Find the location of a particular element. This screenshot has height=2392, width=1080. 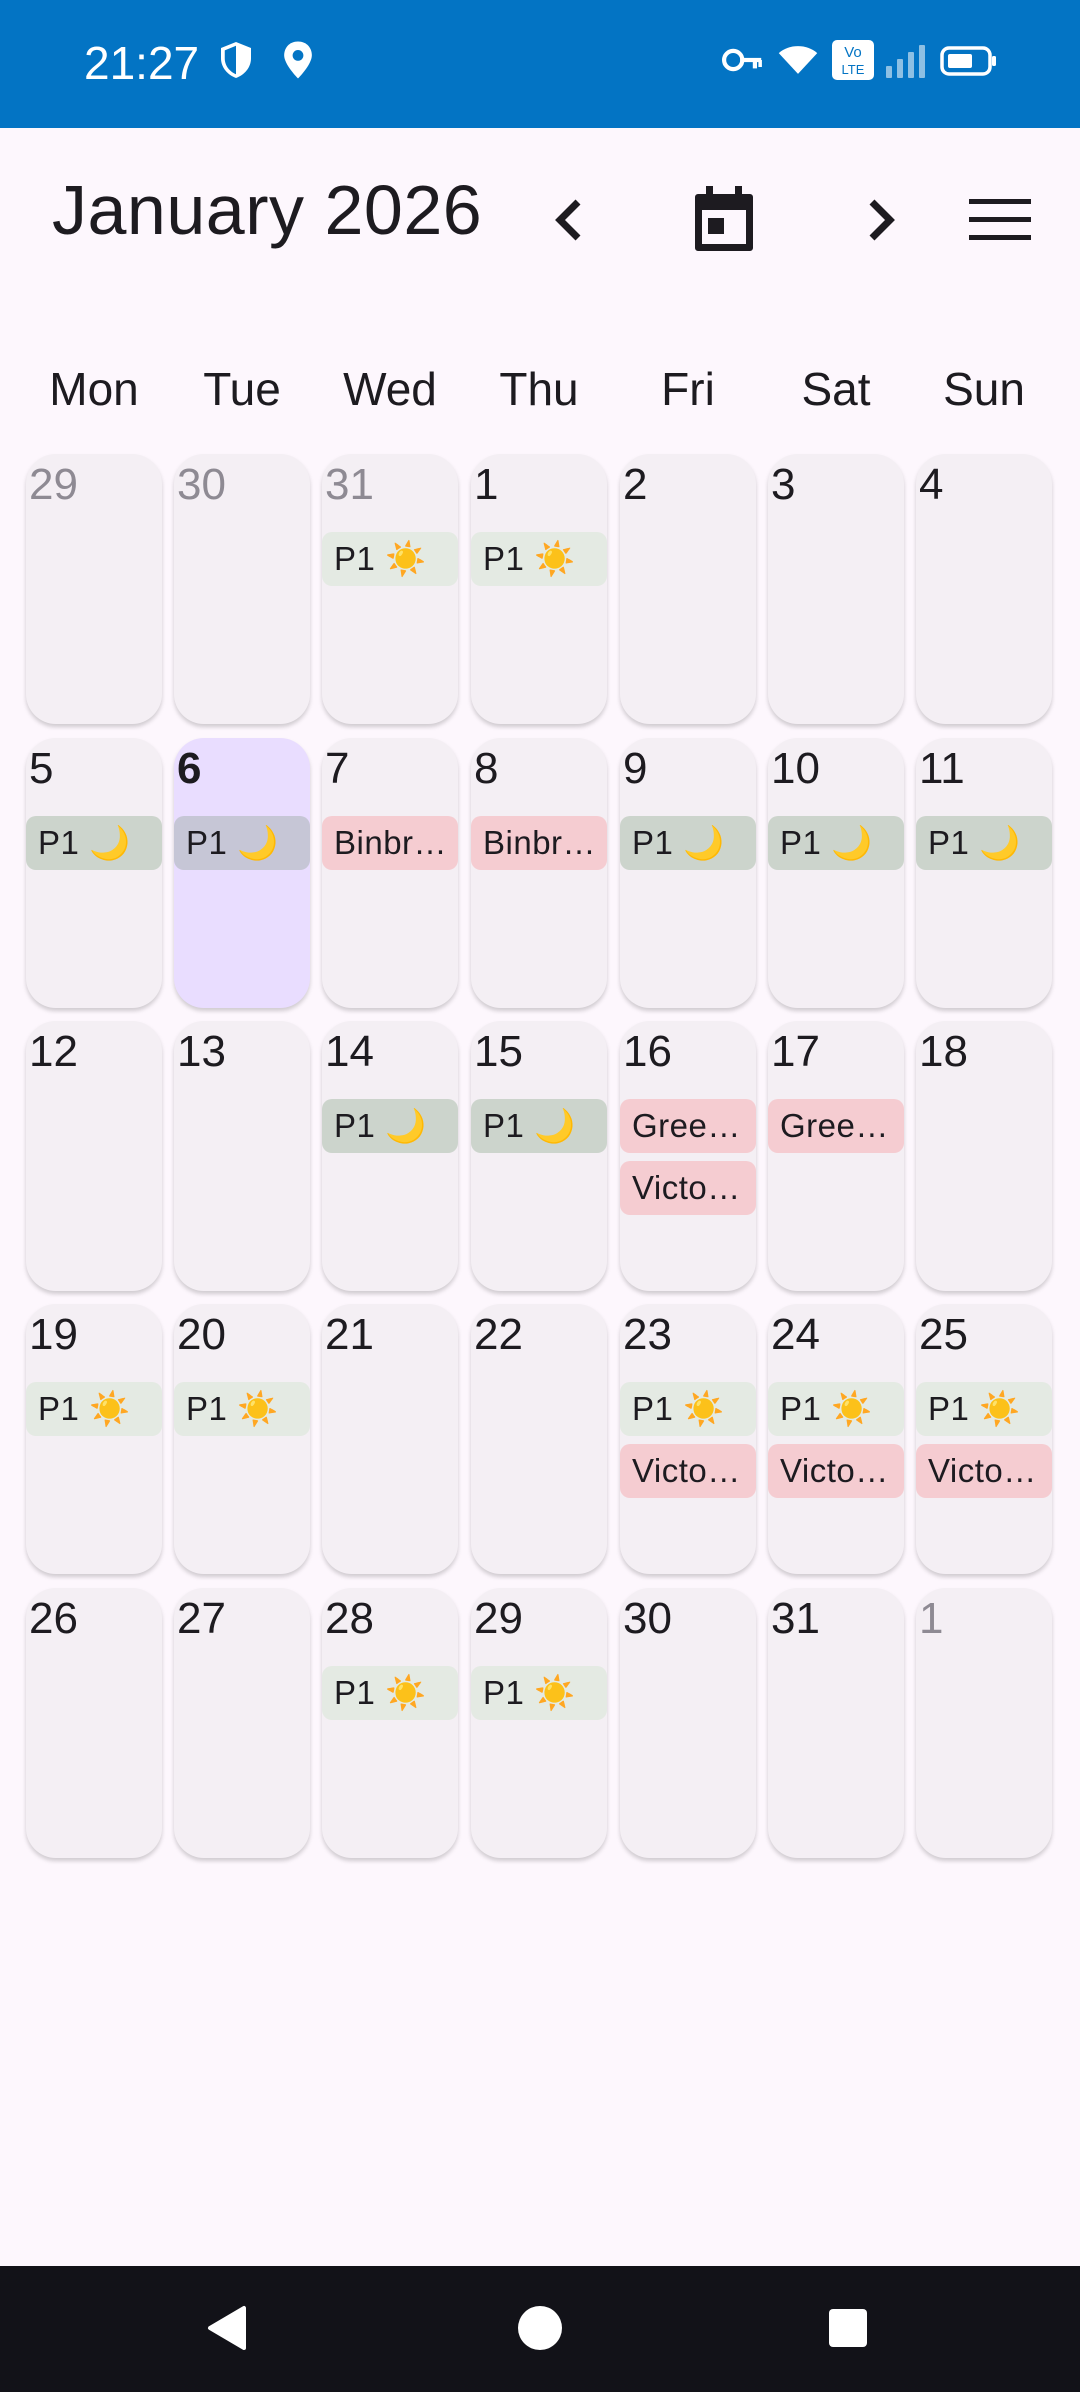

day-number: 20 is located at coordinates (201, 1334).